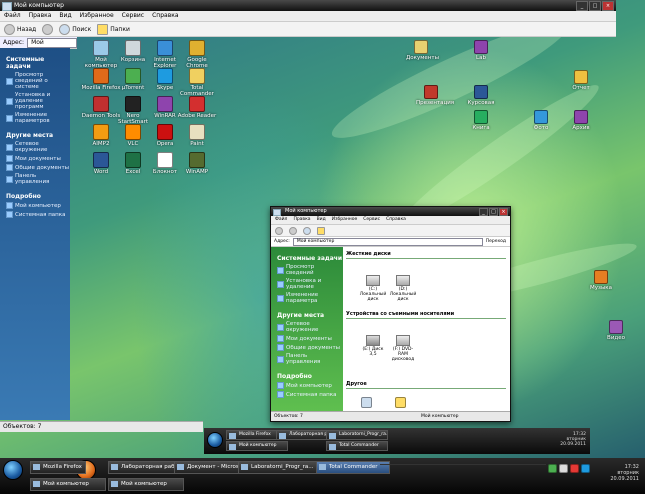 The image size is (645, 494). What do you see at coordinates (373, 288) in the screenshot?
I see `drive-c: (C:) Локальный диск` at bounding box center [373, 288].